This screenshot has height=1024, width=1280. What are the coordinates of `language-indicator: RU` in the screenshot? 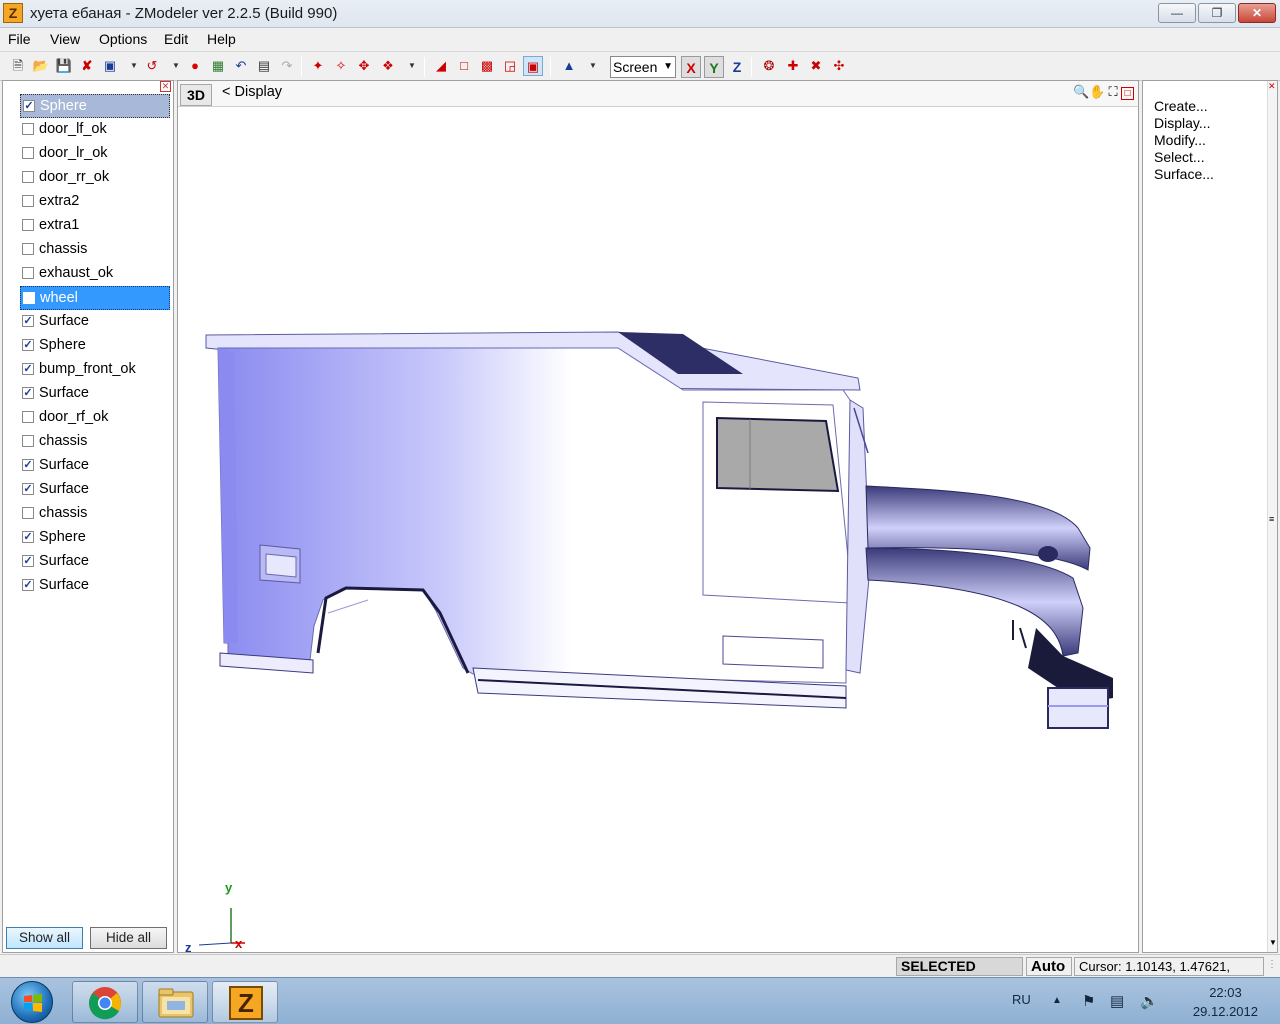 It's located at (1021, 999).